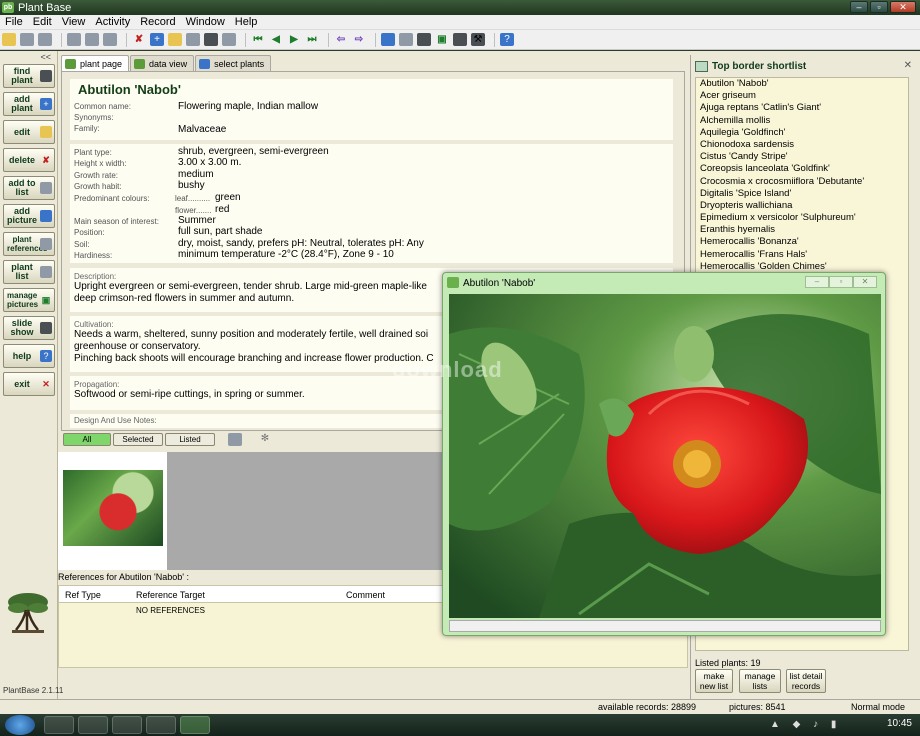 The width and height of the screenshot is (920, 736). I want to click on cut-icon, so click(92, 39).